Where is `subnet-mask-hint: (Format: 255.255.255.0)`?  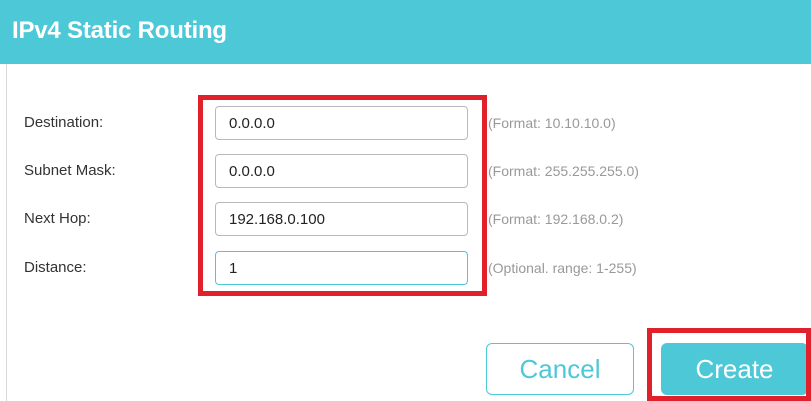 subnet-mask-hint: (Format: 255.255.255.0) is located at coordinates (563, 171).